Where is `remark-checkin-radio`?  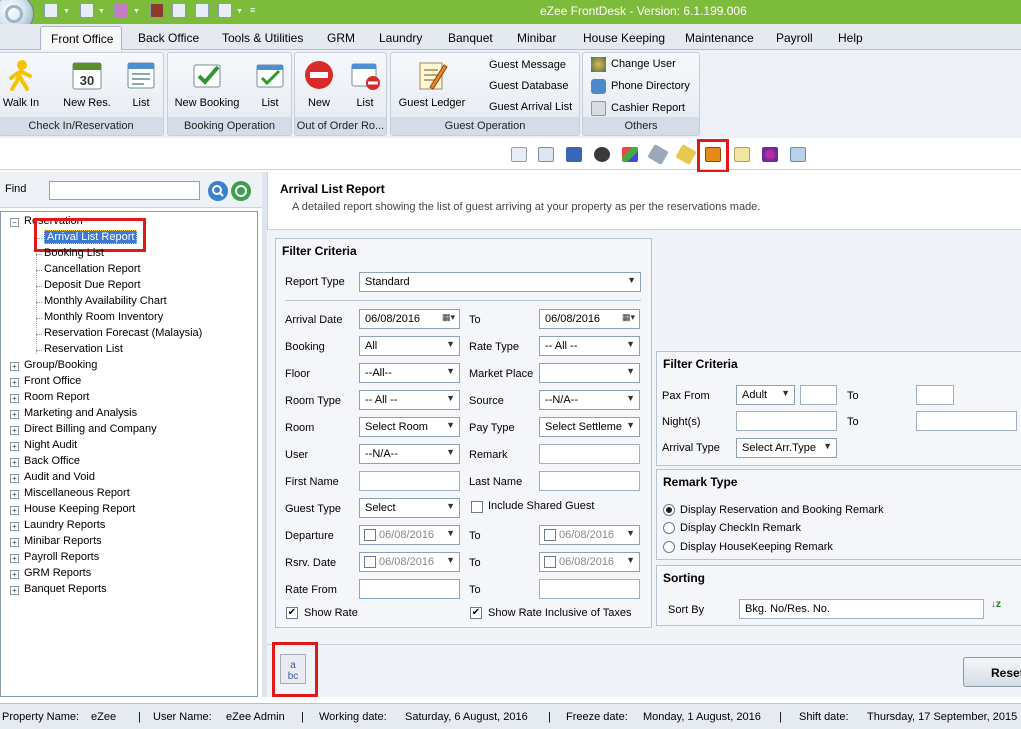 remark-checkin-radio is located at coordinates (669, 528).